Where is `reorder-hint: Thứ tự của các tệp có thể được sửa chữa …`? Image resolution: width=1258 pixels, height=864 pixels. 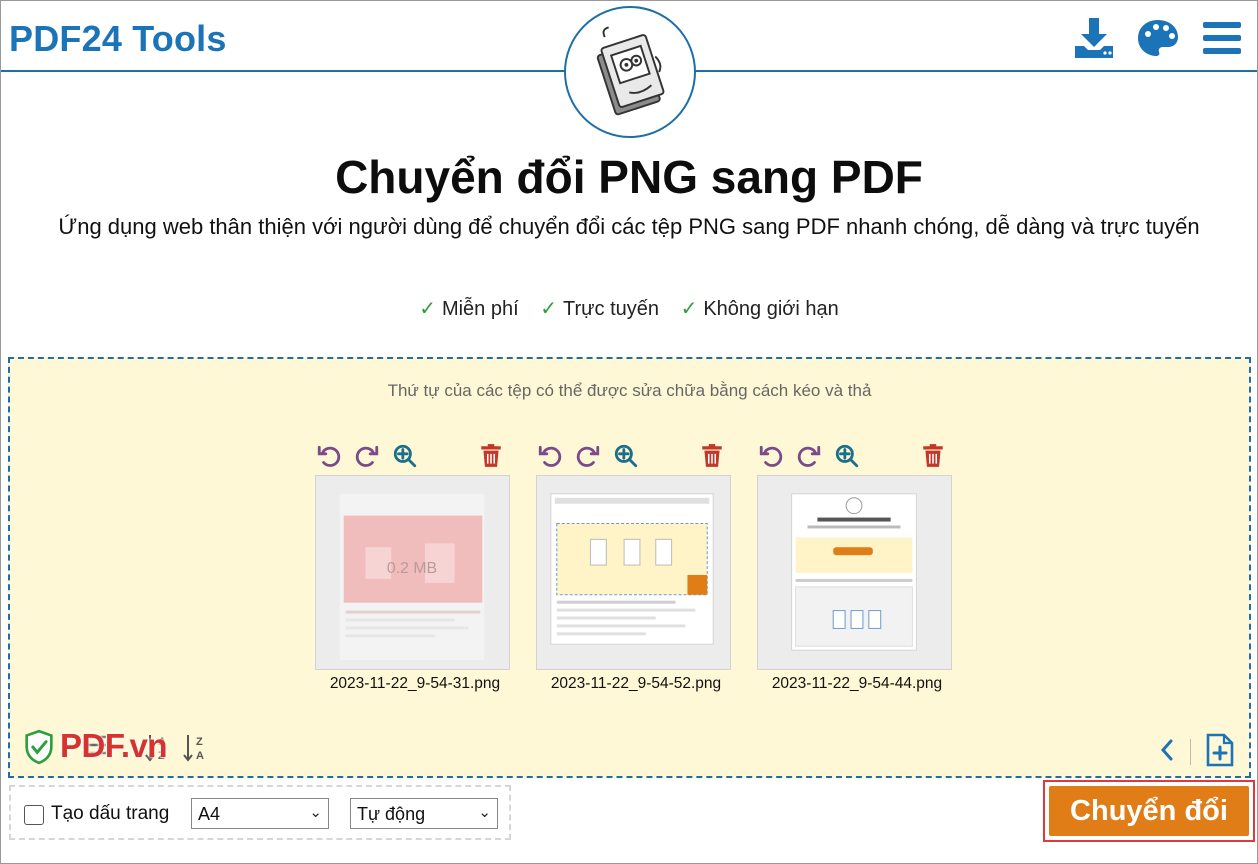
reorder-hint: Thứ tự của các tệp có thể được sửa chữa … is located at coordinates (629, 390).